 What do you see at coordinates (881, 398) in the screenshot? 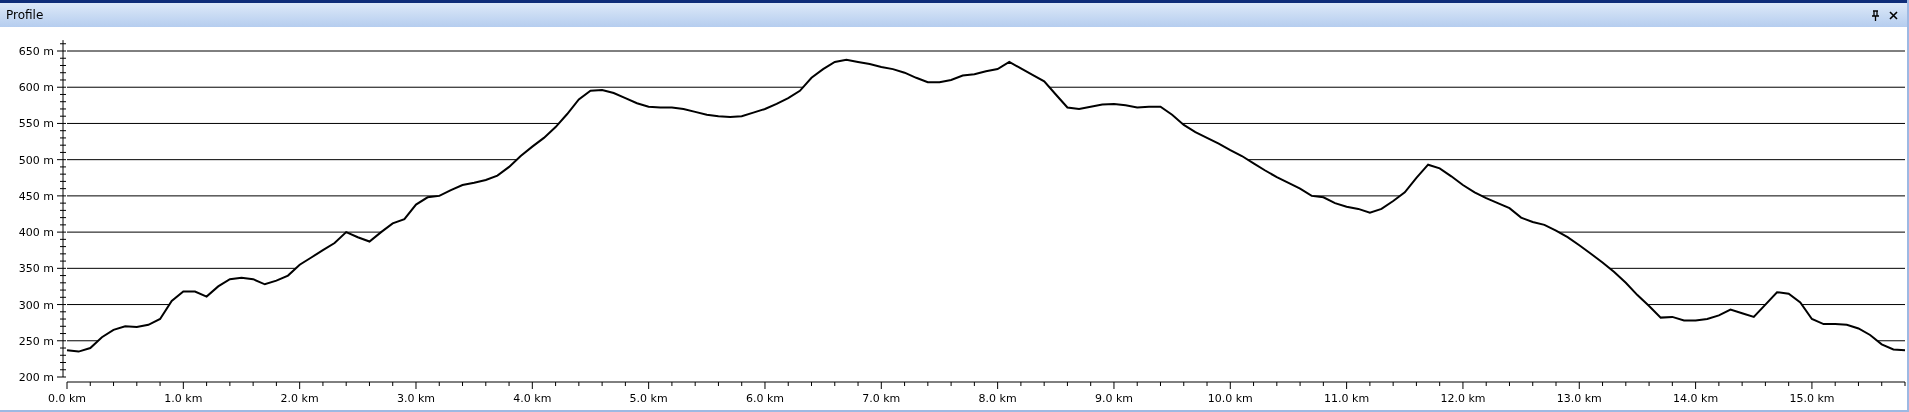
I see `axis-label: 7.0 km` at bounding box center [881, 398].